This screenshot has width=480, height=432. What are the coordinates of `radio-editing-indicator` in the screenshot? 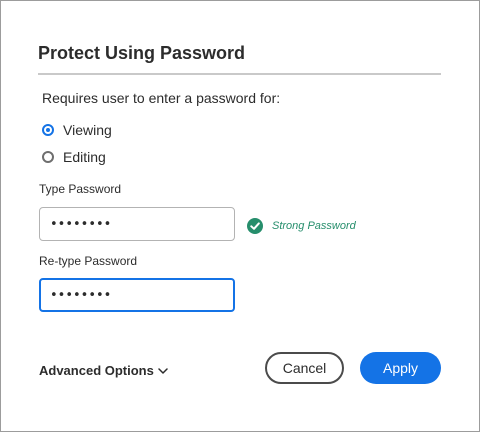 It's located at (48, 157).